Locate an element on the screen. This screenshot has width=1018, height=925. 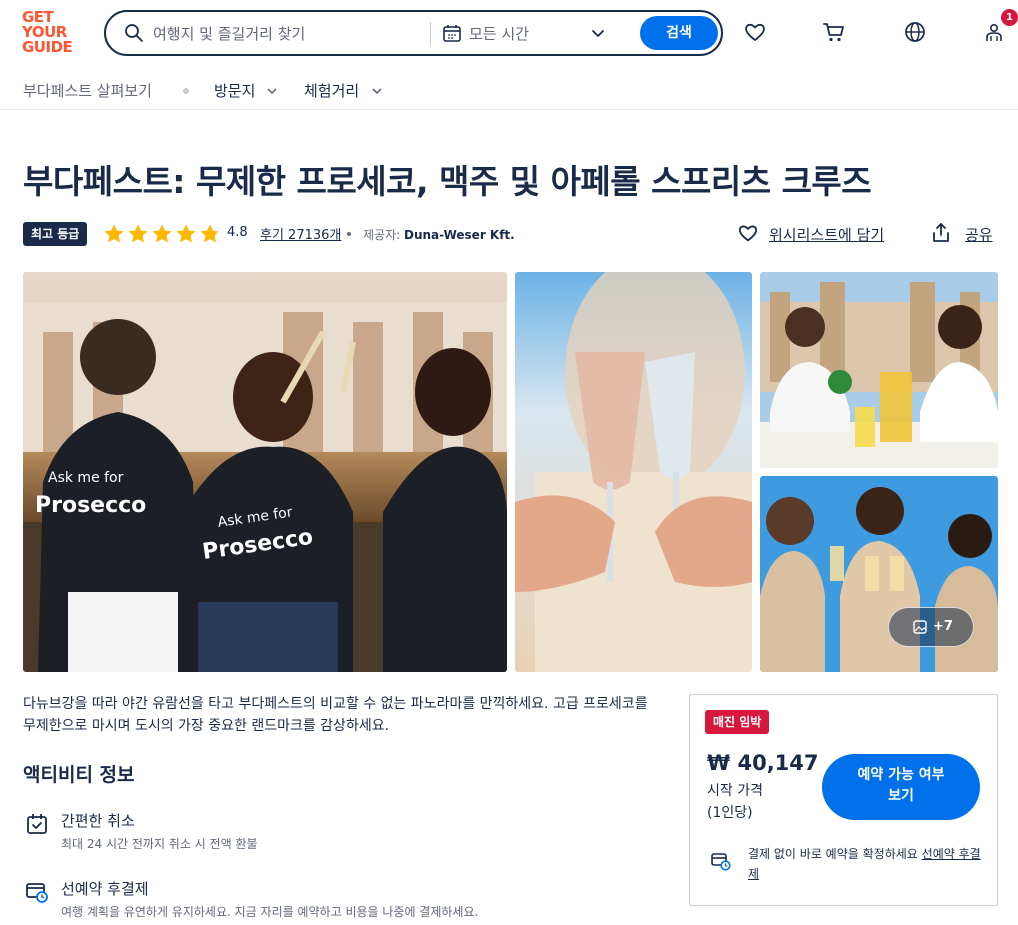
feature-title: 선예약 후결제 is located at coordinates (105, 889).